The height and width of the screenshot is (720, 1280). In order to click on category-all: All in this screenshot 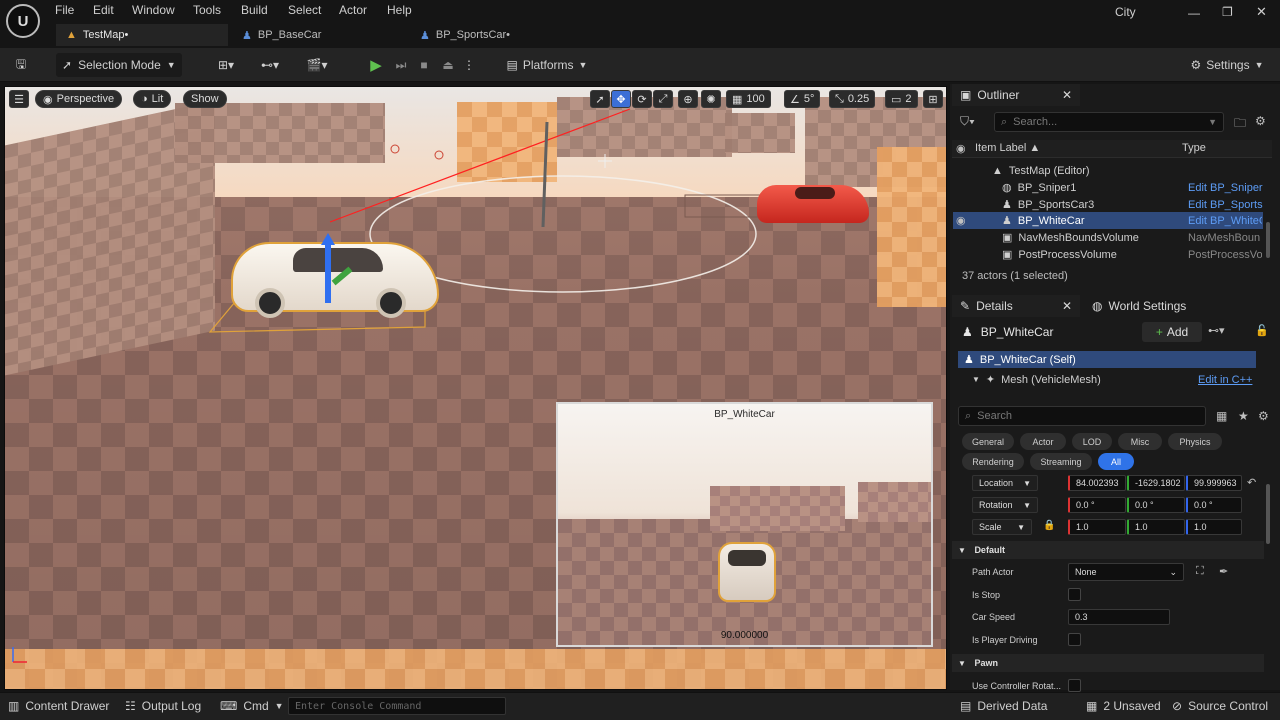, I will do `click(1116, 461)`.